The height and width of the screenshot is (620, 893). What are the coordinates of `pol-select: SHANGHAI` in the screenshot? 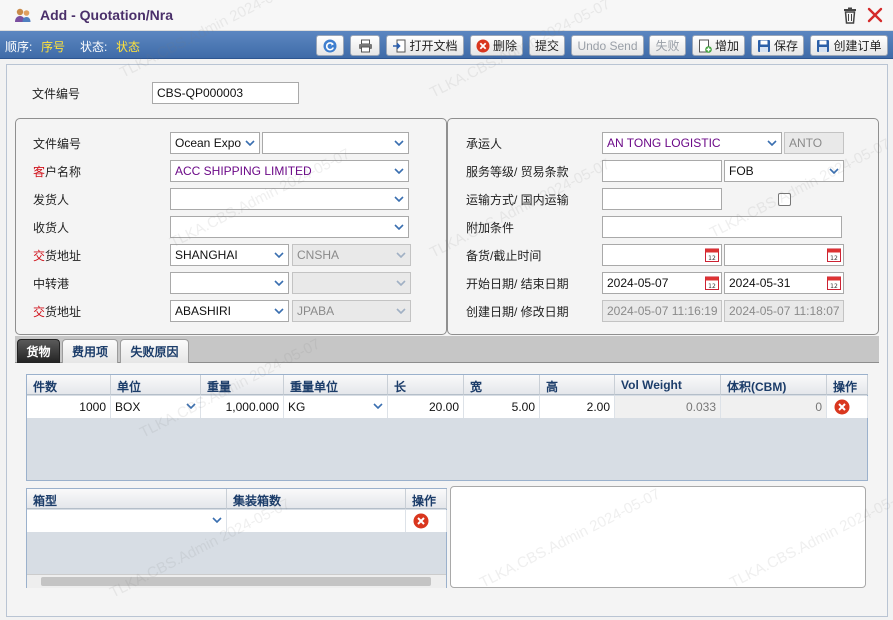 It's located at (229, 255).